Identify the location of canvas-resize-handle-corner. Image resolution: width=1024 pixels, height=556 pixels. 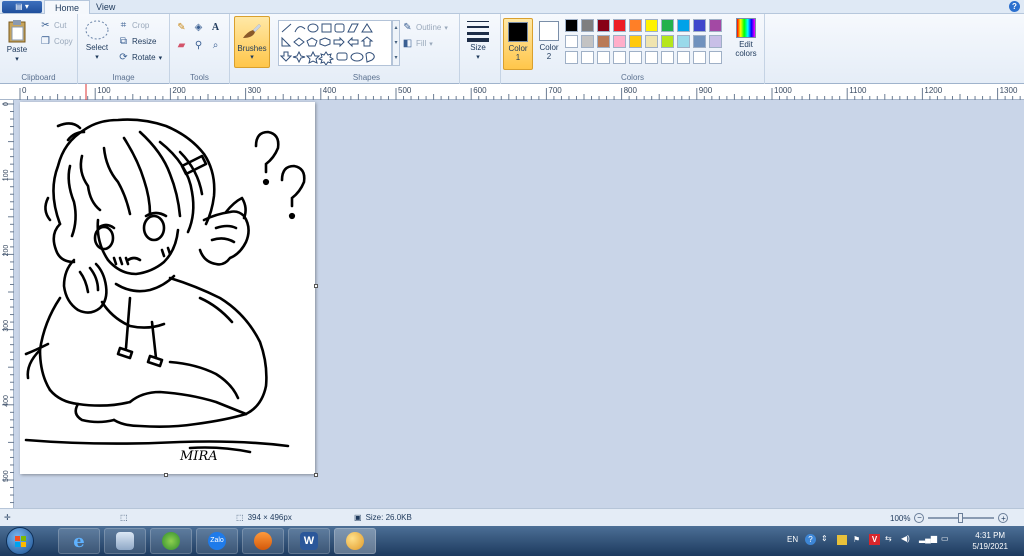
(316, 475).